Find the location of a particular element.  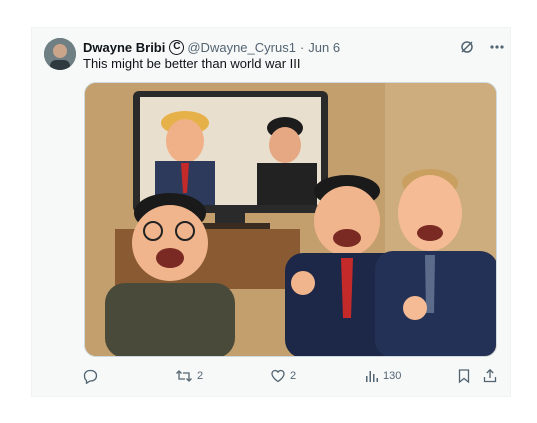

author-handle: @Dwayne_Cyrus1 is located at coordinates (241, 47).